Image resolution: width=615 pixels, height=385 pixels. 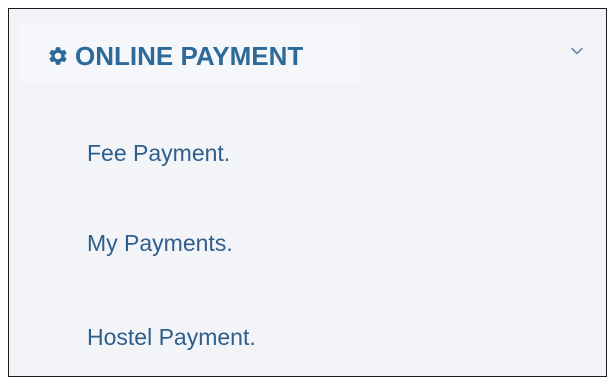 I want to click on menu-item-fee-payment: Fee Payment., so click(x=158, y=153).